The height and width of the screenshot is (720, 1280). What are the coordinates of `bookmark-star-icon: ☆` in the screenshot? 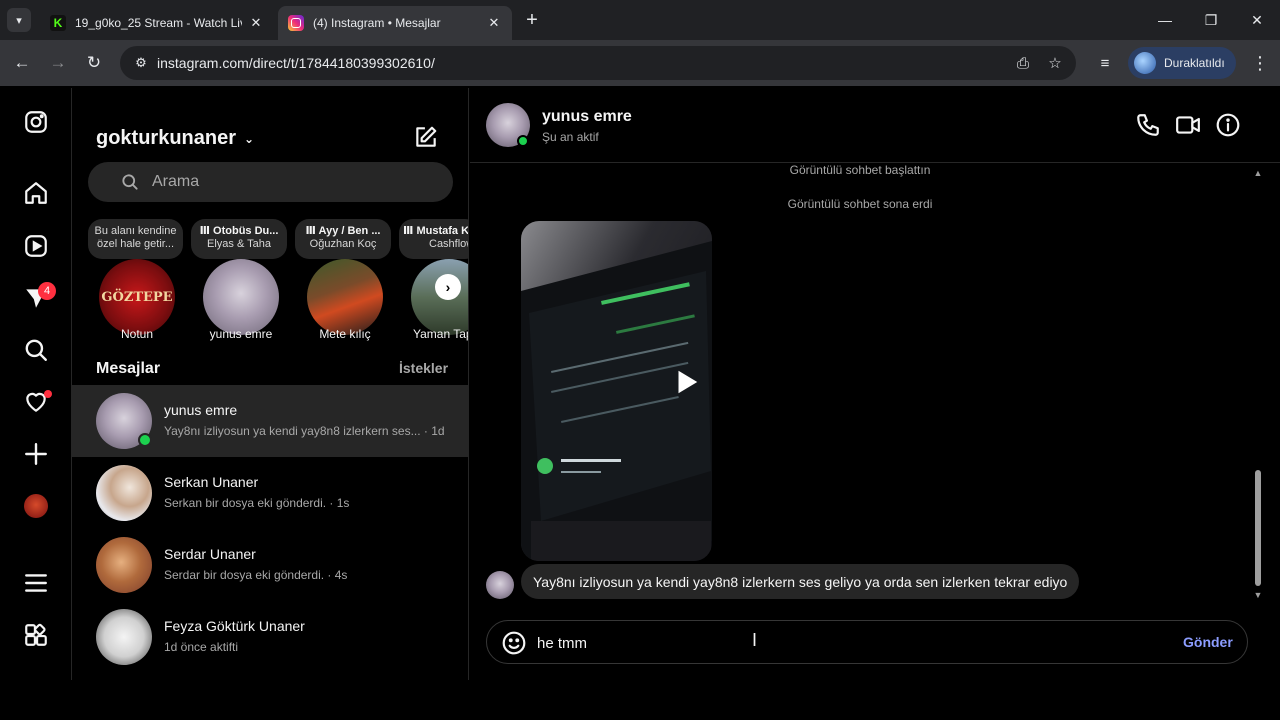 It's located at (1055, 63).